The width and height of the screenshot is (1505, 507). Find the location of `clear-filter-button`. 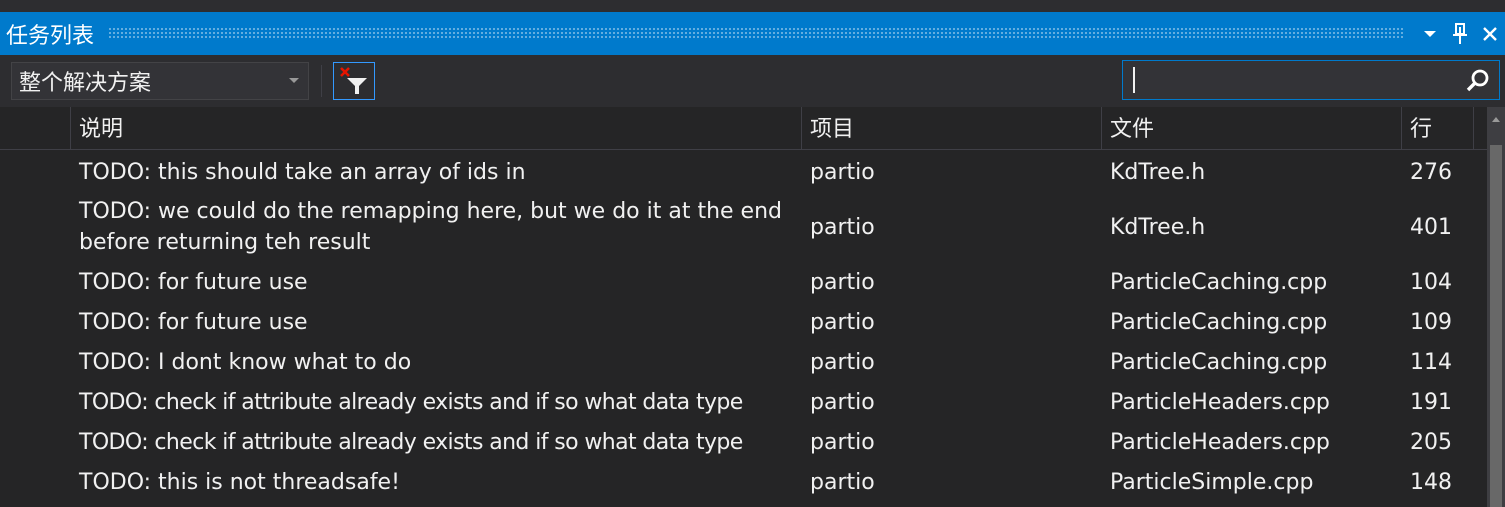

clear-filter-button is located at coordinates (354, 81).